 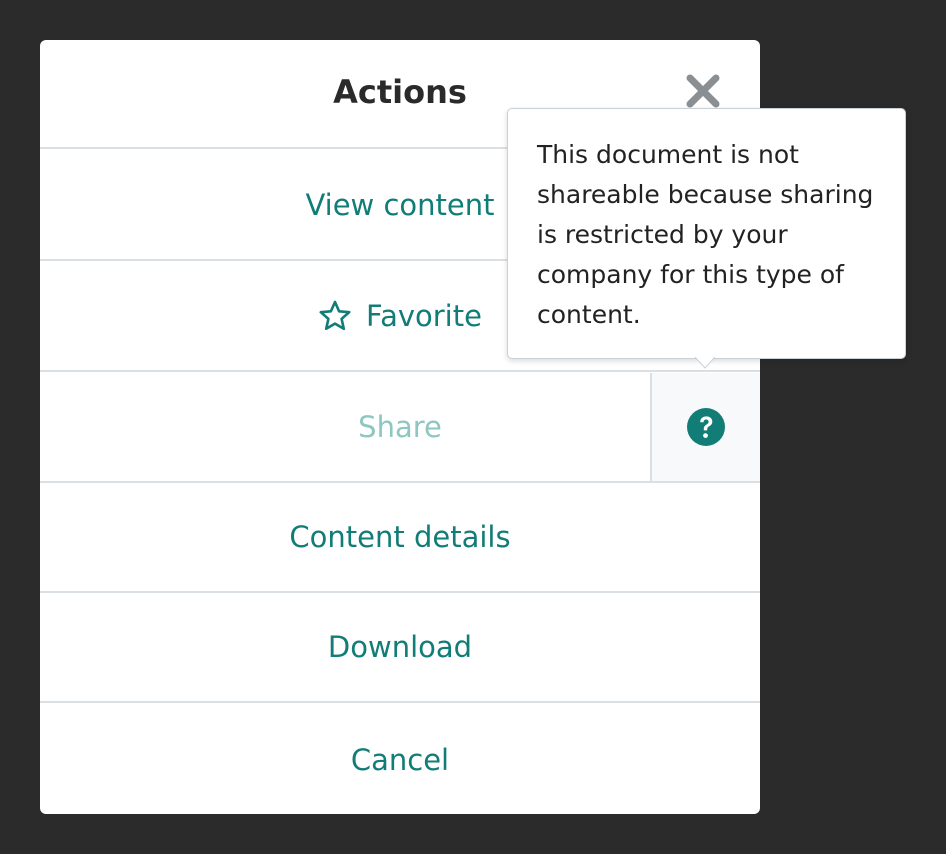 I want to click on favorite-label: Favorite, so click(x=424, y=316).